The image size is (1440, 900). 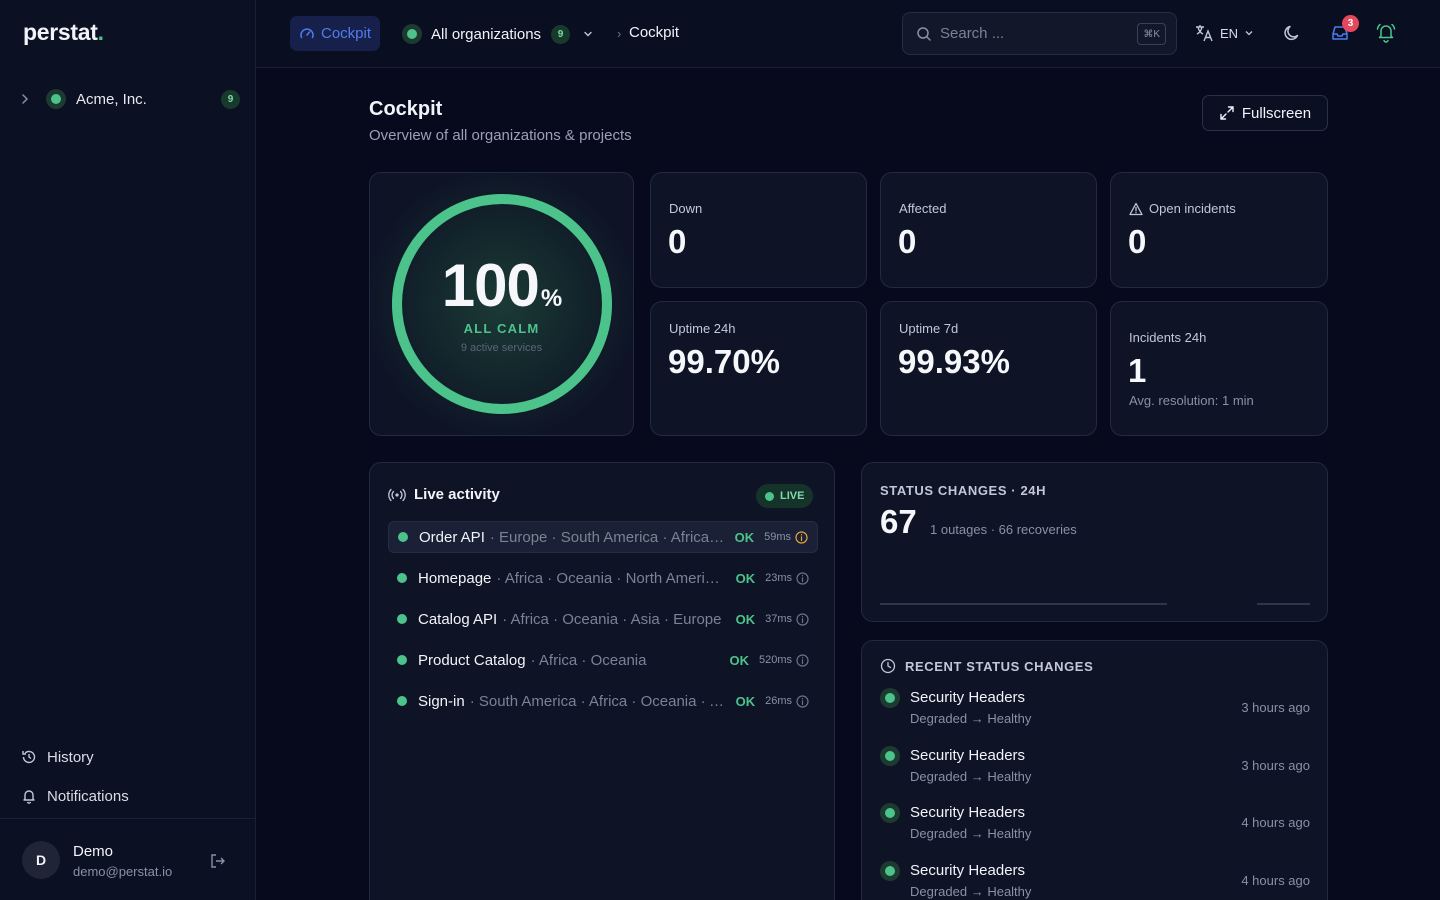 I want to click on chevron-down-icon, so click(x=588, y=34).